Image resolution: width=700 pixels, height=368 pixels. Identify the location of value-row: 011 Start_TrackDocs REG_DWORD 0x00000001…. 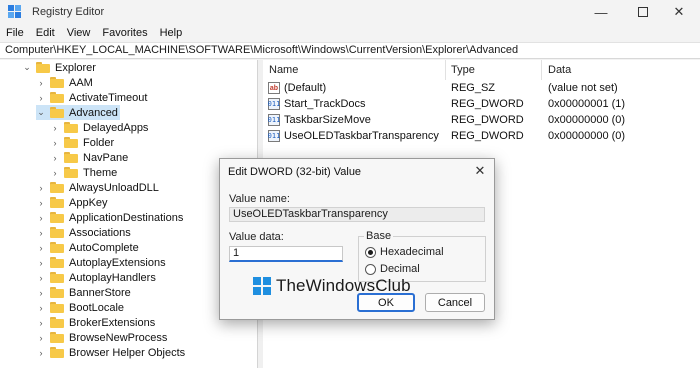
(481, 105).